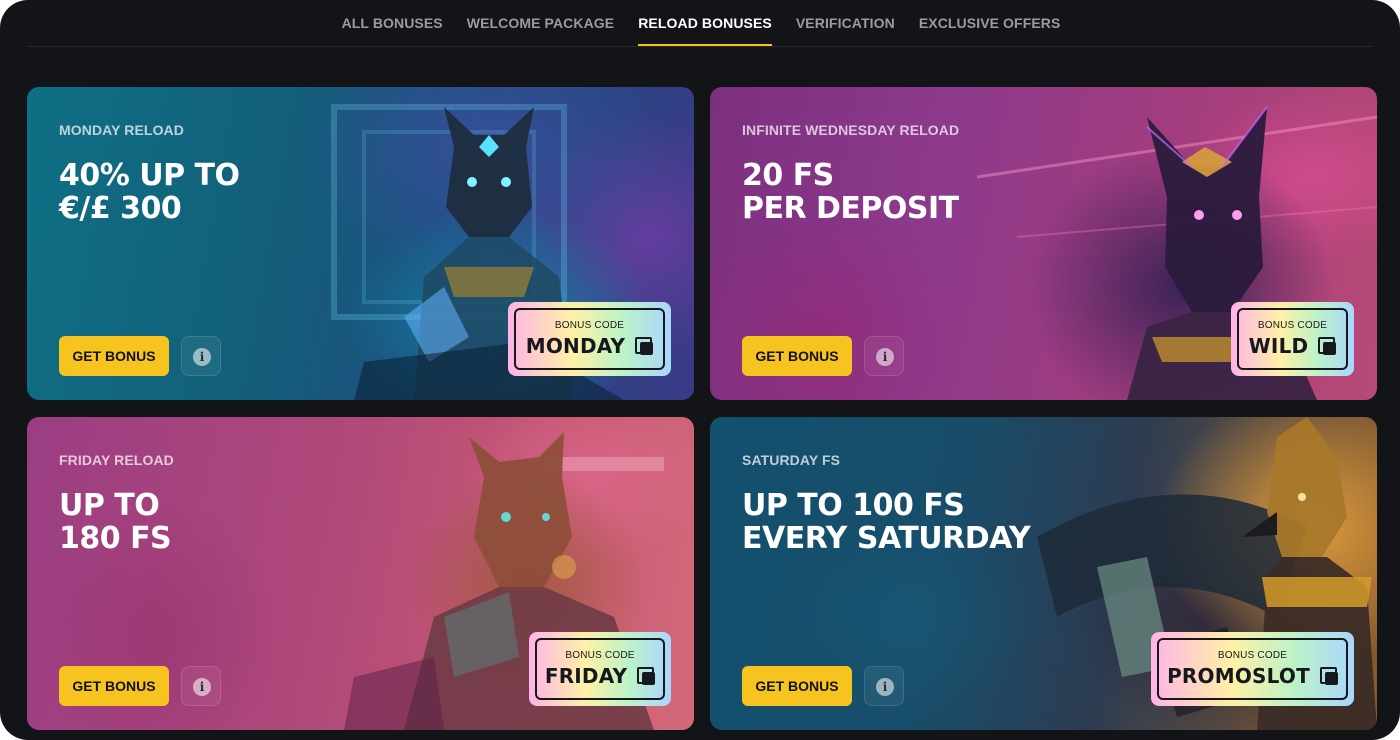  Describe the element at coordinates (109, 505) in the screenshot. I see `headline-line-1: UP TO` at that location.